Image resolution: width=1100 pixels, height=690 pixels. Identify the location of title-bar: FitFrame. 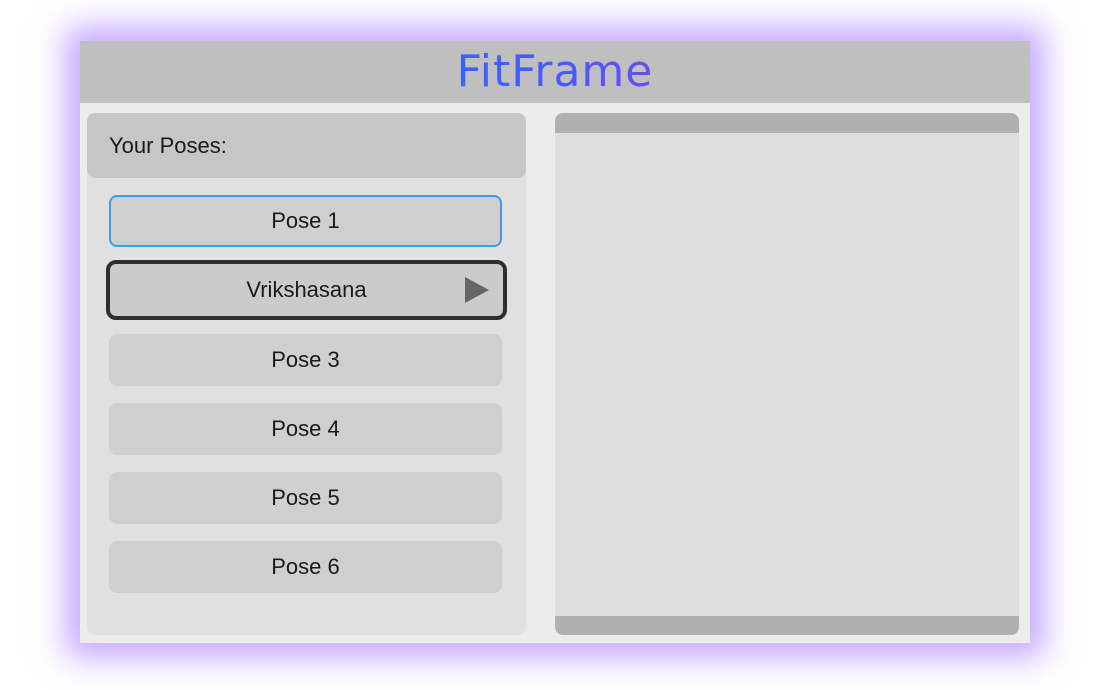
(555, 72).